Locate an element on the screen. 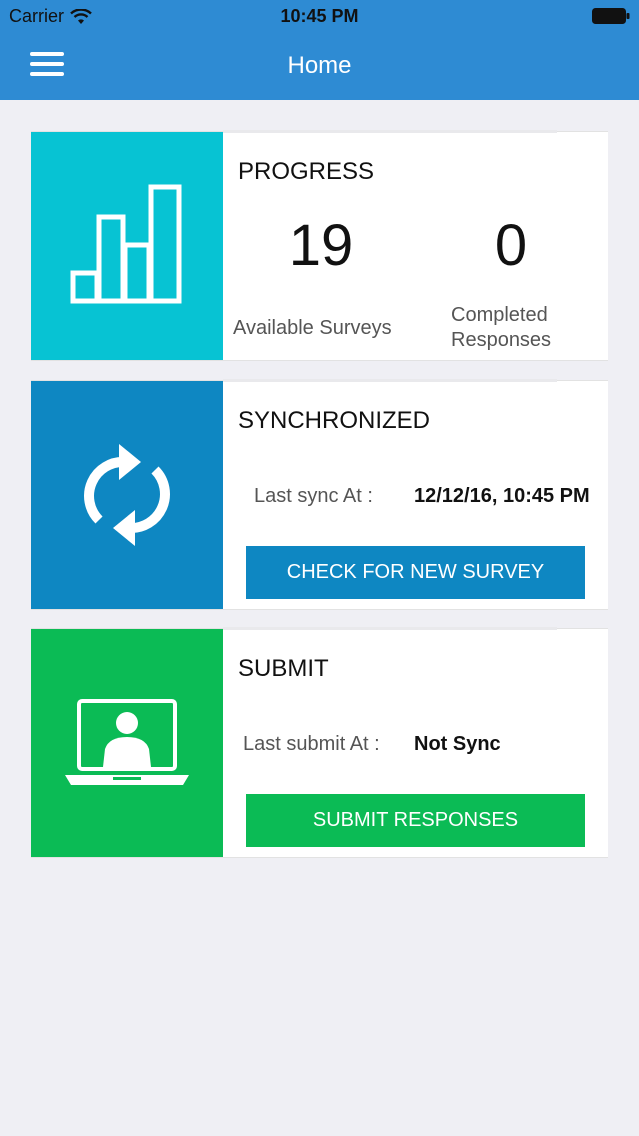 This screenshot has width=639, height=1136. check-for-new-survey-button: CHECK FOR NEW SURVEY is located at coordinates (415, 572).